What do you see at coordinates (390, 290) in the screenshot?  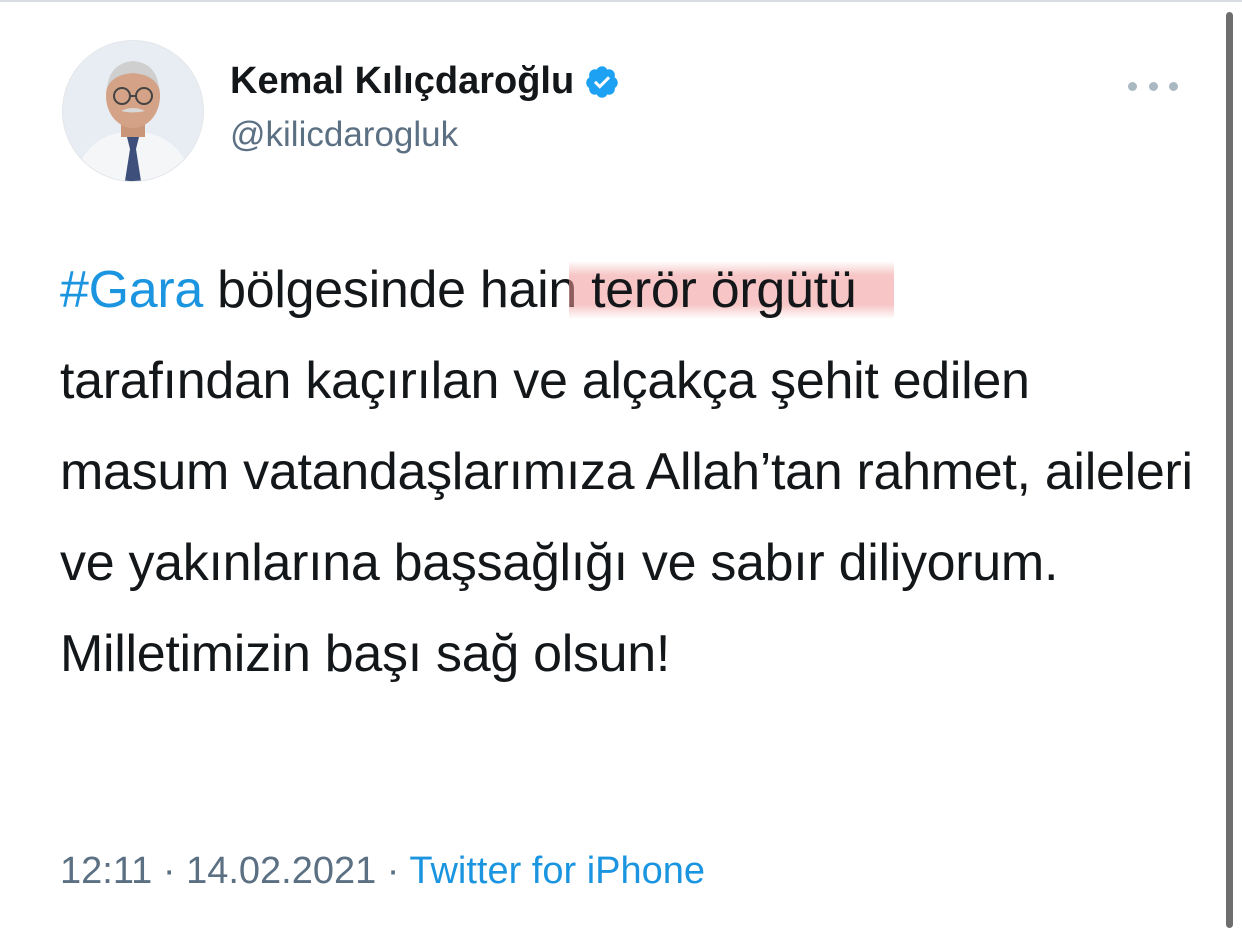 I see `tweet-text-part: bölgesinde hain` at bounding box center [390, 290].